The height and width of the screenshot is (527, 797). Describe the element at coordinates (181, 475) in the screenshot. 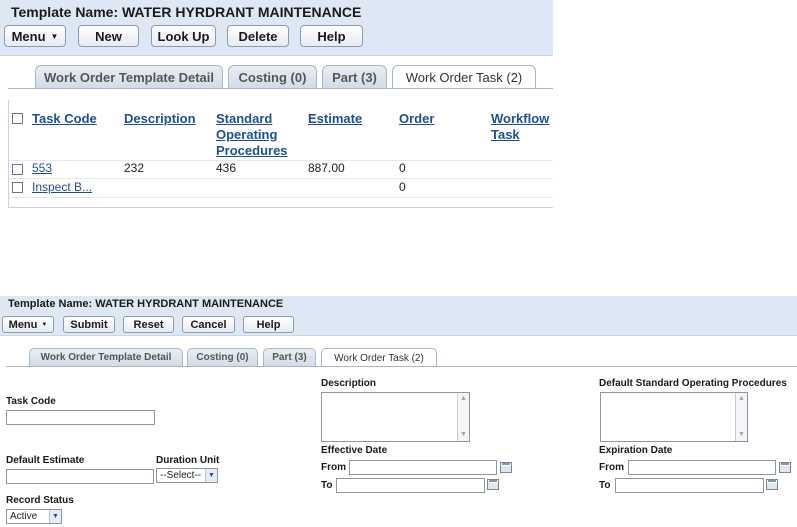

I see `duration-unit-value: --Select--` at that location.